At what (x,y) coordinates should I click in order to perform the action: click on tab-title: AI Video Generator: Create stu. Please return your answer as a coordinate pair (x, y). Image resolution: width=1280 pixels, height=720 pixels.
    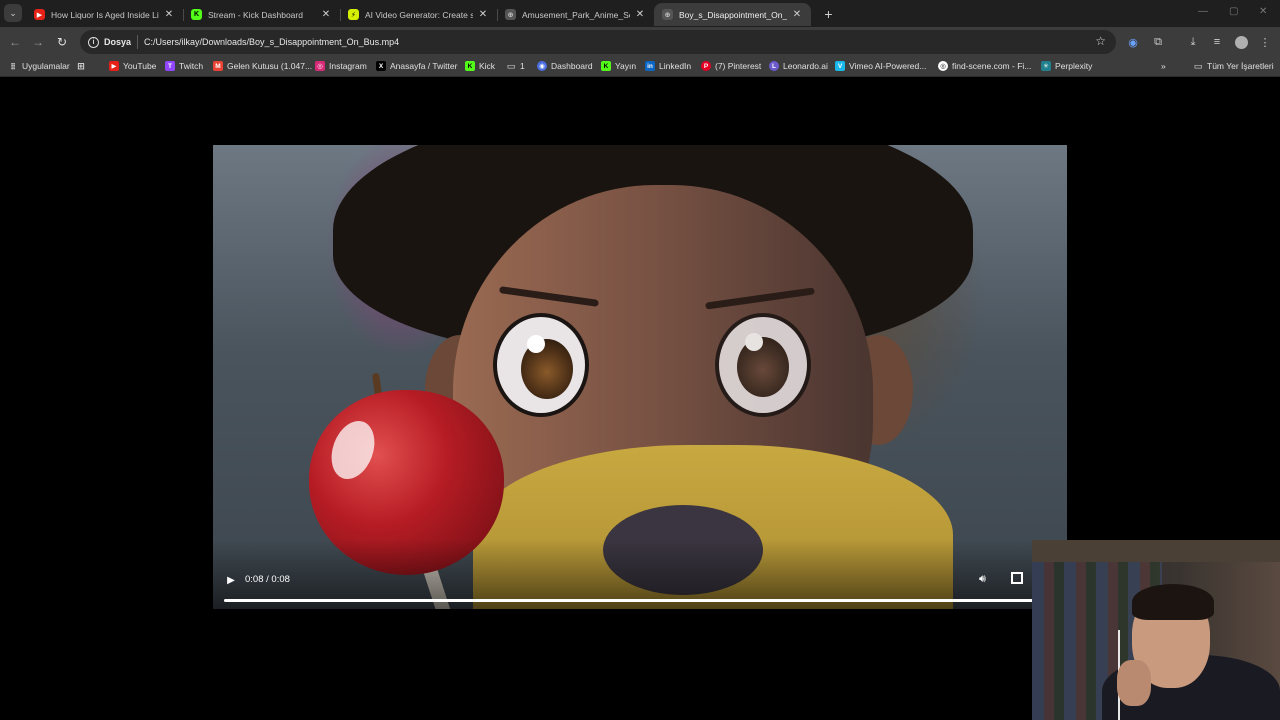
    Looking at the image, I should click on (419, 14).